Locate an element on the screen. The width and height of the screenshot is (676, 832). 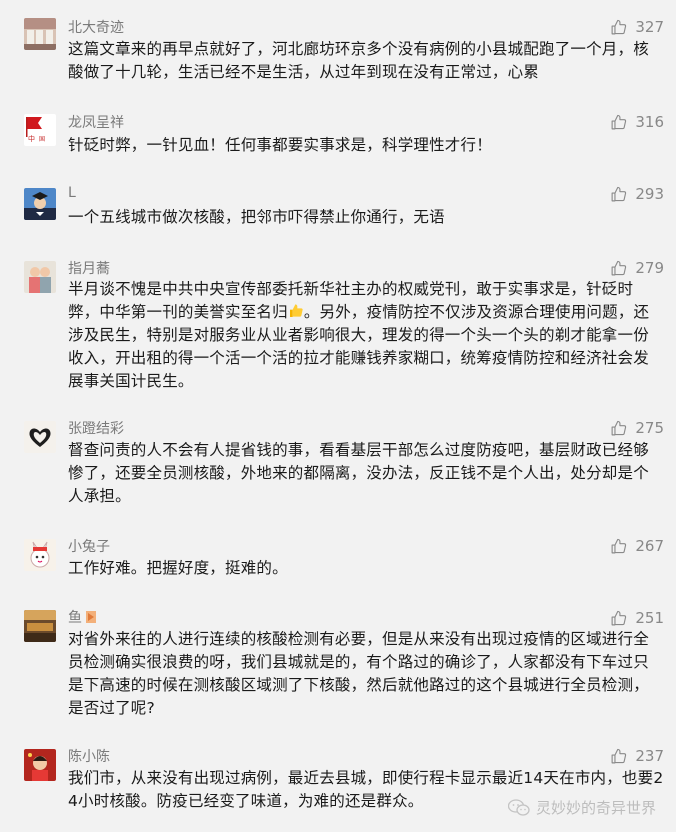
comment-nickname: 小兔子 is located at coordinates (89, 547).